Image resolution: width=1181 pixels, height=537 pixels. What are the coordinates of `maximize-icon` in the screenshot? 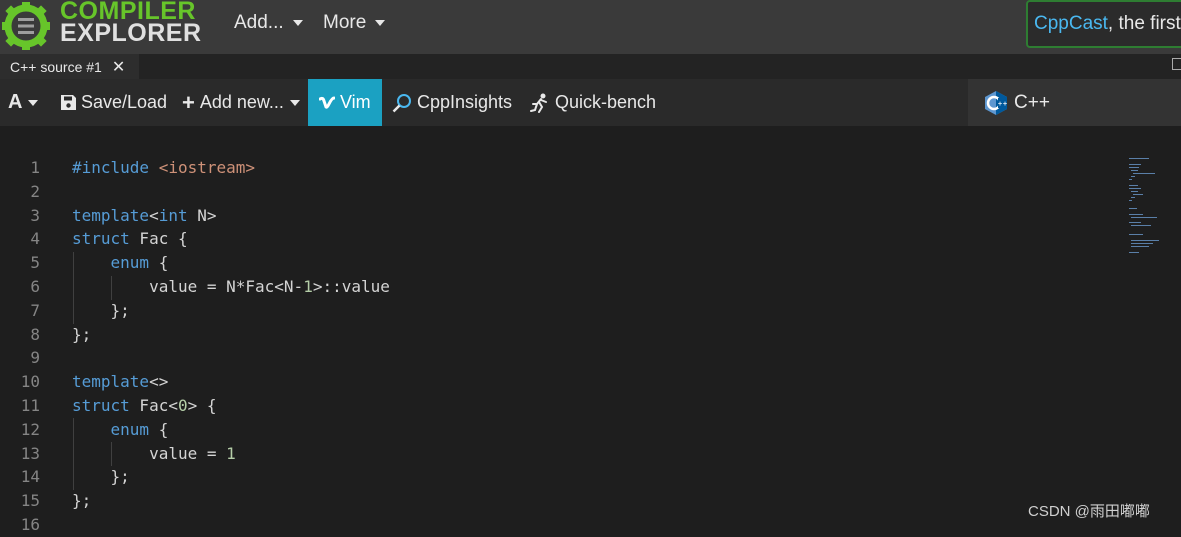 It's located at (1176, 64).